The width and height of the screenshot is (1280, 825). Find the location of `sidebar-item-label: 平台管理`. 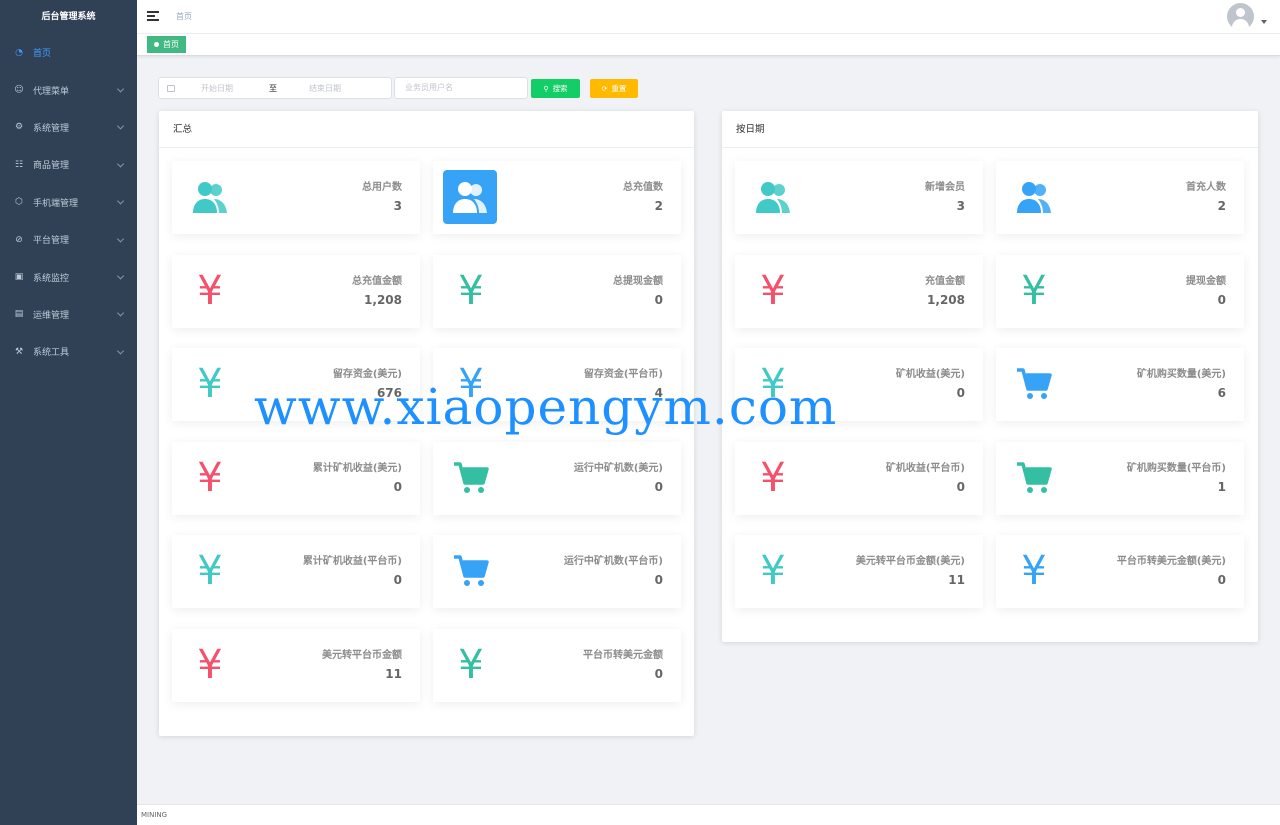

sidebar-item-label: 平台管理 is located at coordinates (51, 241).